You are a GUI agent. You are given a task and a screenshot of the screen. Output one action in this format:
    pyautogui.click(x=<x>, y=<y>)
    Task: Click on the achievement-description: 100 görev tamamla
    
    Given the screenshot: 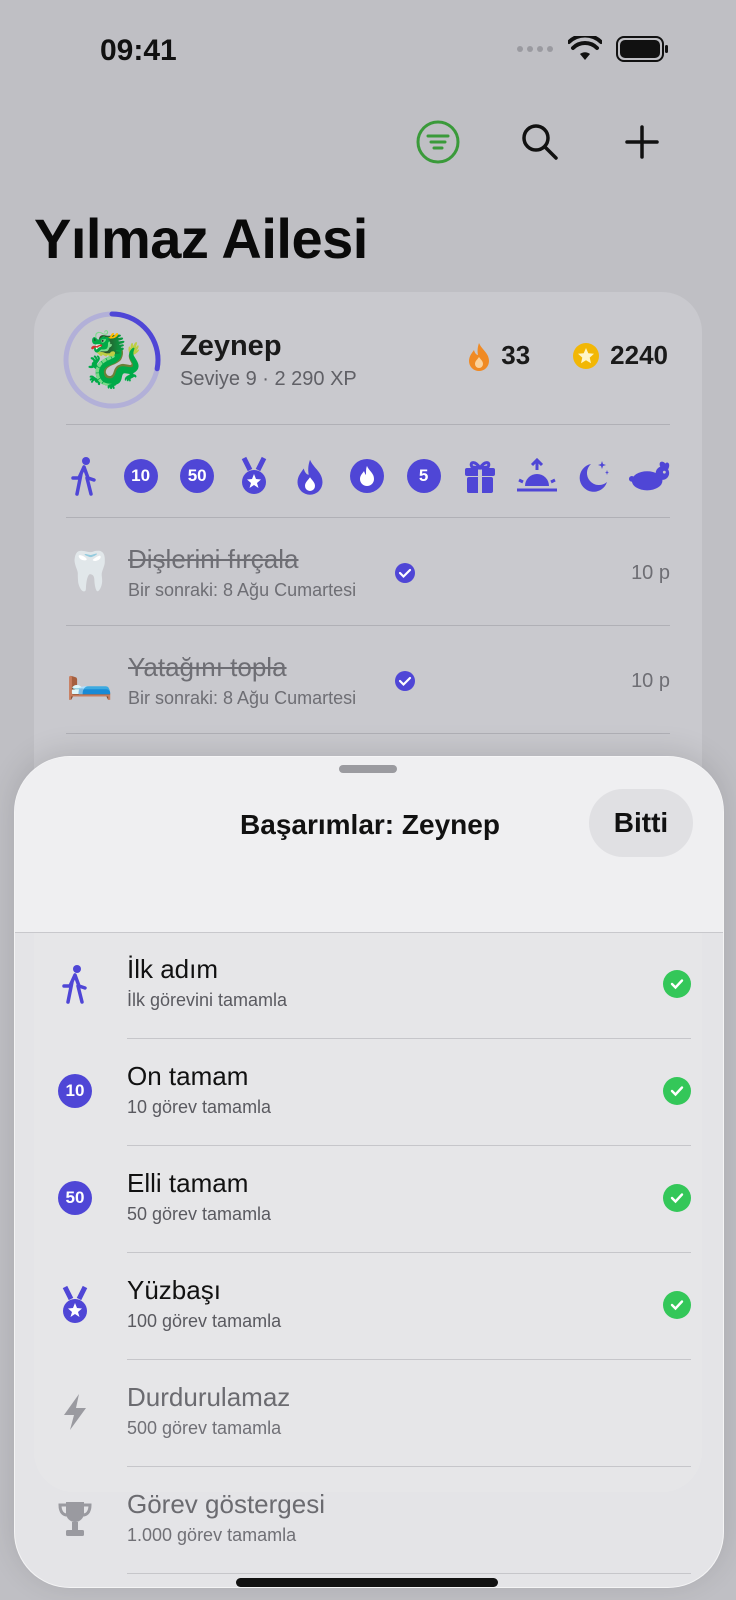 What is the action you would take?
    pyautogui.click(x=204, y=1321)
    